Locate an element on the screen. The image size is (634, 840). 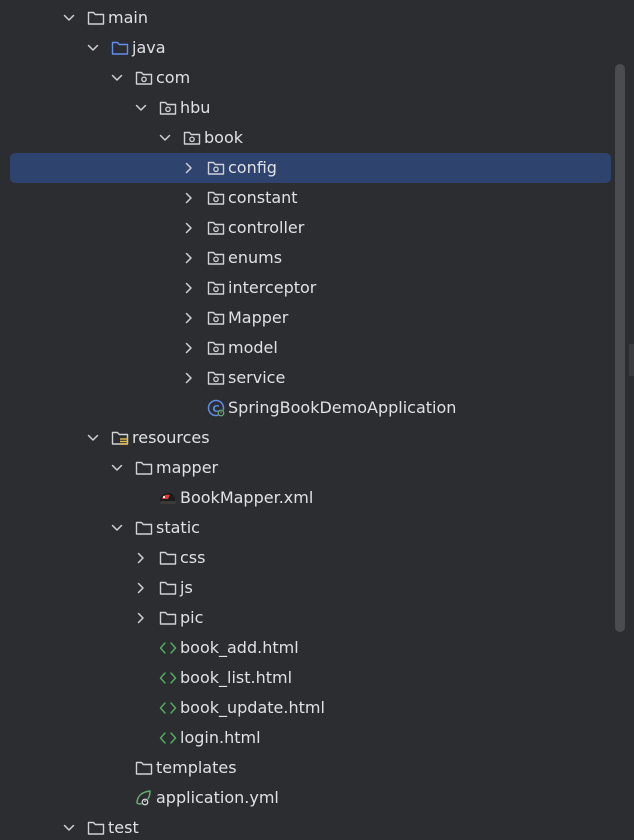
tree-row-label: css is located at coordinates (193, 557).